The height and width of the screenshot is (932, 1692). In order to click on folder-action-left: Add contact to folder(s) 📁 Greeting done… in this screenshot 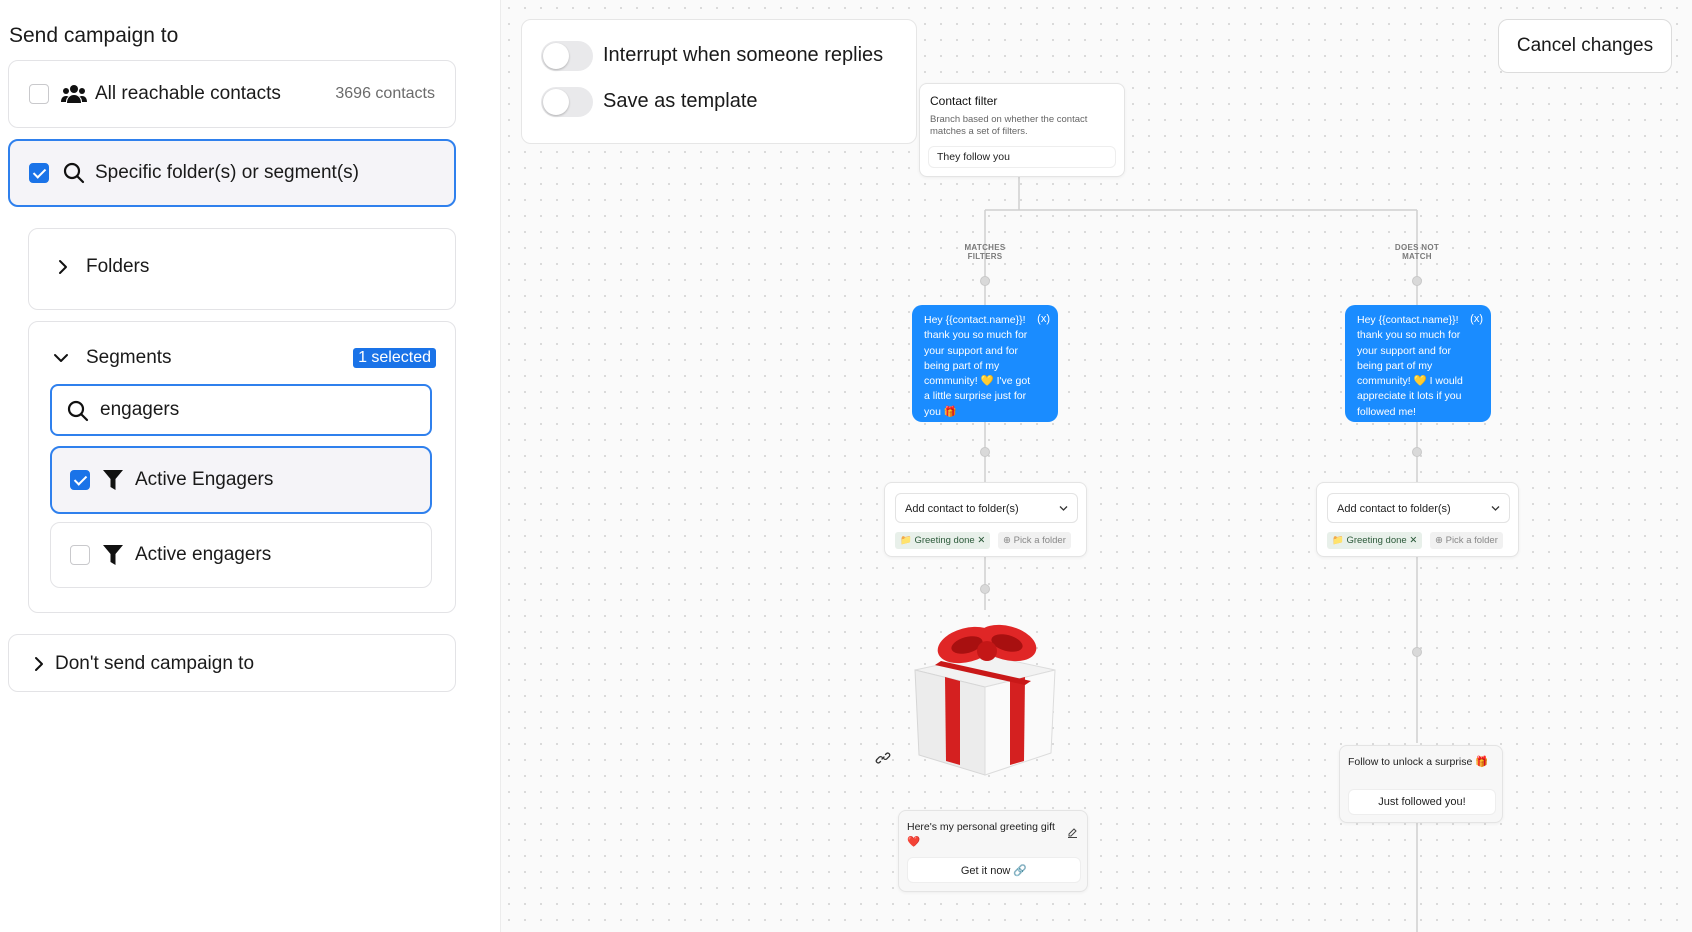, I will do `click(985, 519)`.